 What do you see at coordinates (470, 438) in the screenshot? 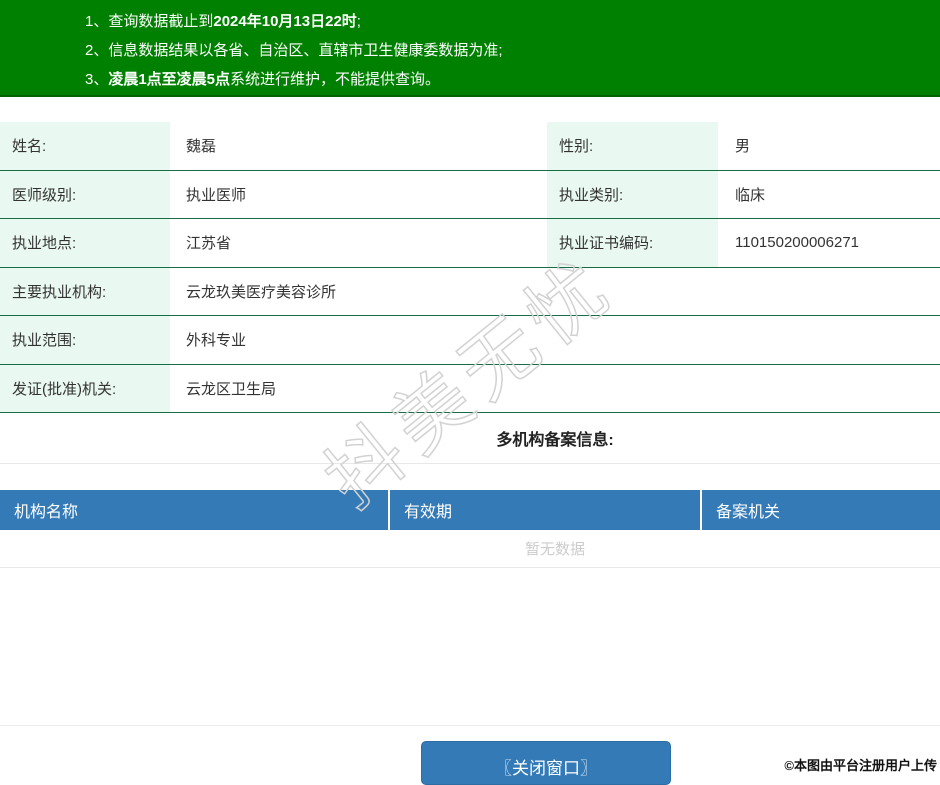
I see `filing-section: 多机构备案信息:` at bounding box center [470, 438].